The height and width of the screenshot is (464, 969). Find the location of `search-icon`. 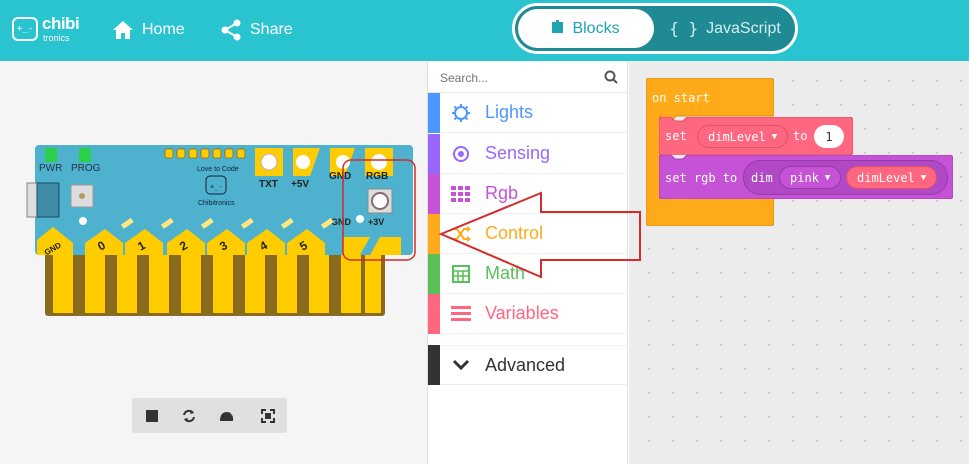

search-icon is located at coordinates (611, 77).